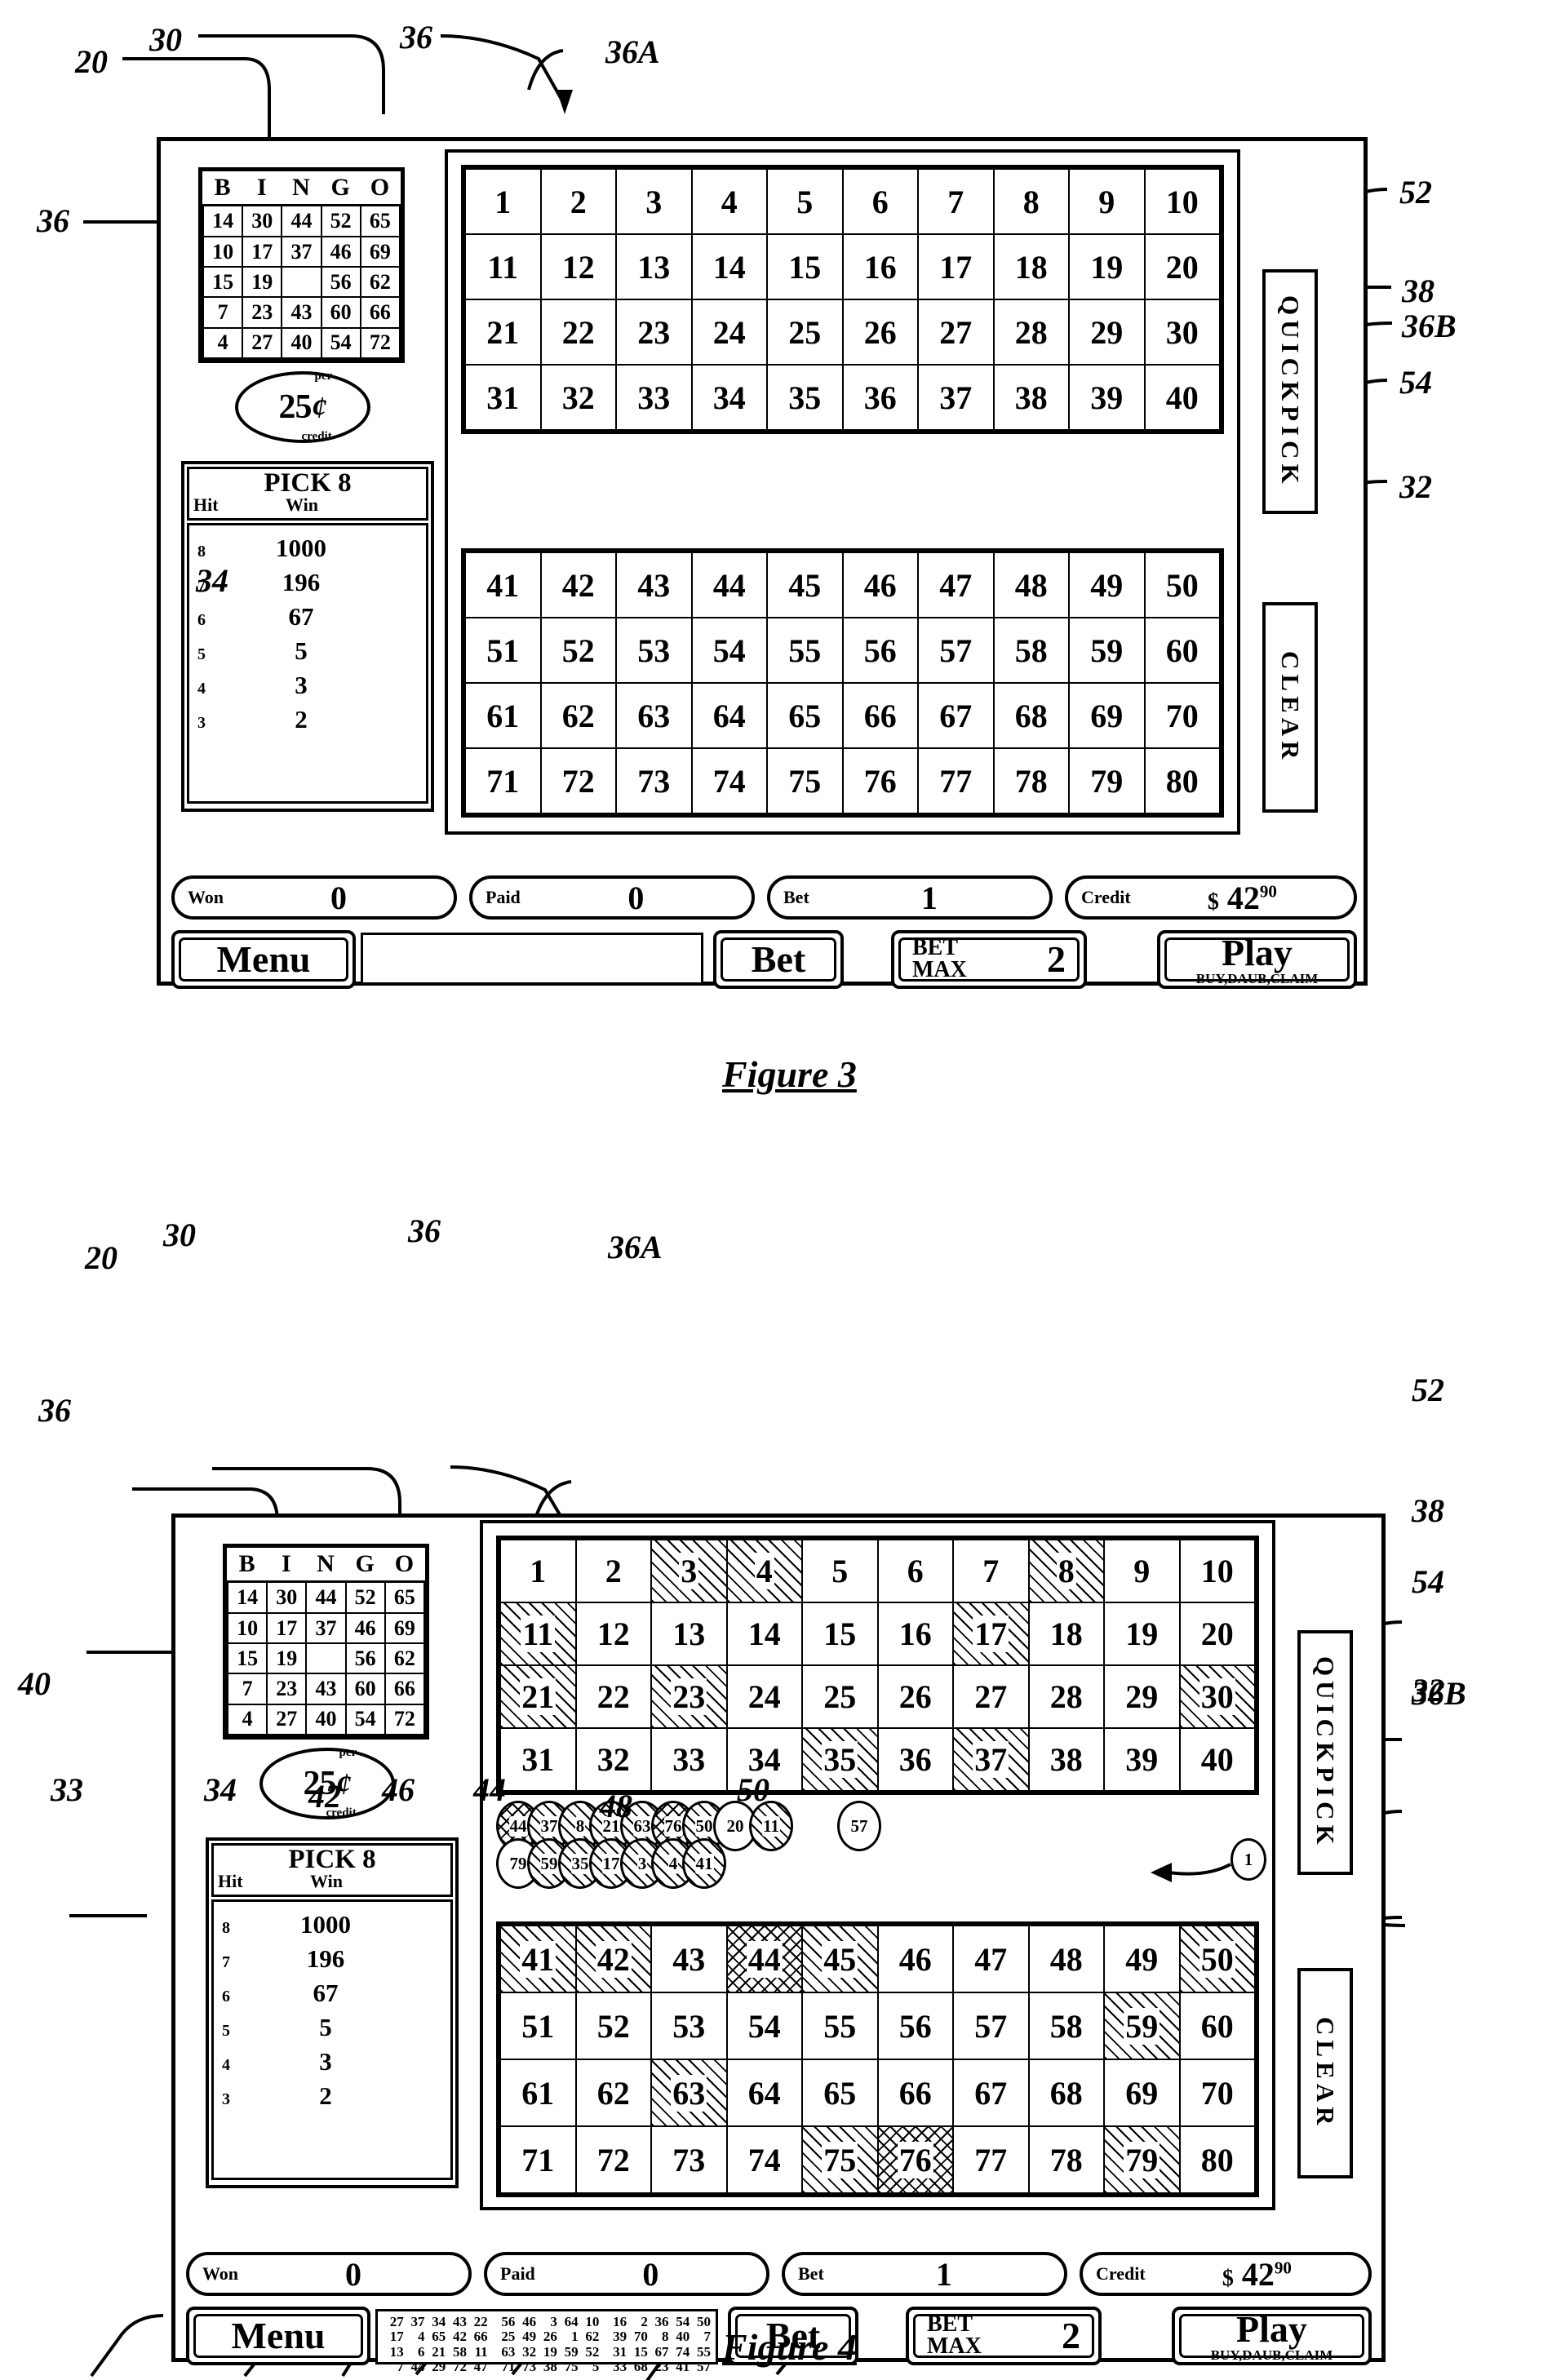 The image size is (1552, 2380). I want to click on keno-cell-26: 26, so click(880, 332).